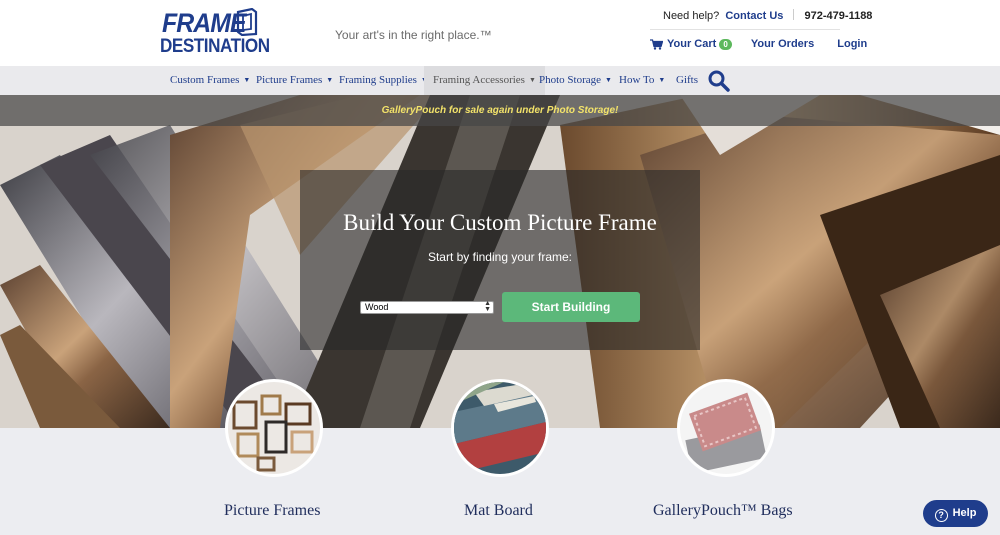 The image size is (1000, 535). What do you see at coordinates (215, 46) in the screenshot?
I see `logo-text-bottom: DESTINATION` at bounding box center [215, 46].